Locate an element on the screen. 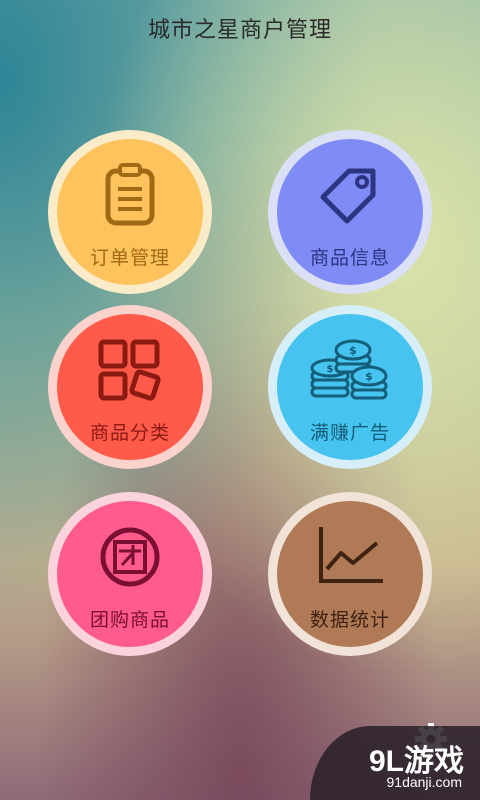 This screenshot has width=480, height=800. product-category-button: 商品分类 is located at coordinates (130, 387).